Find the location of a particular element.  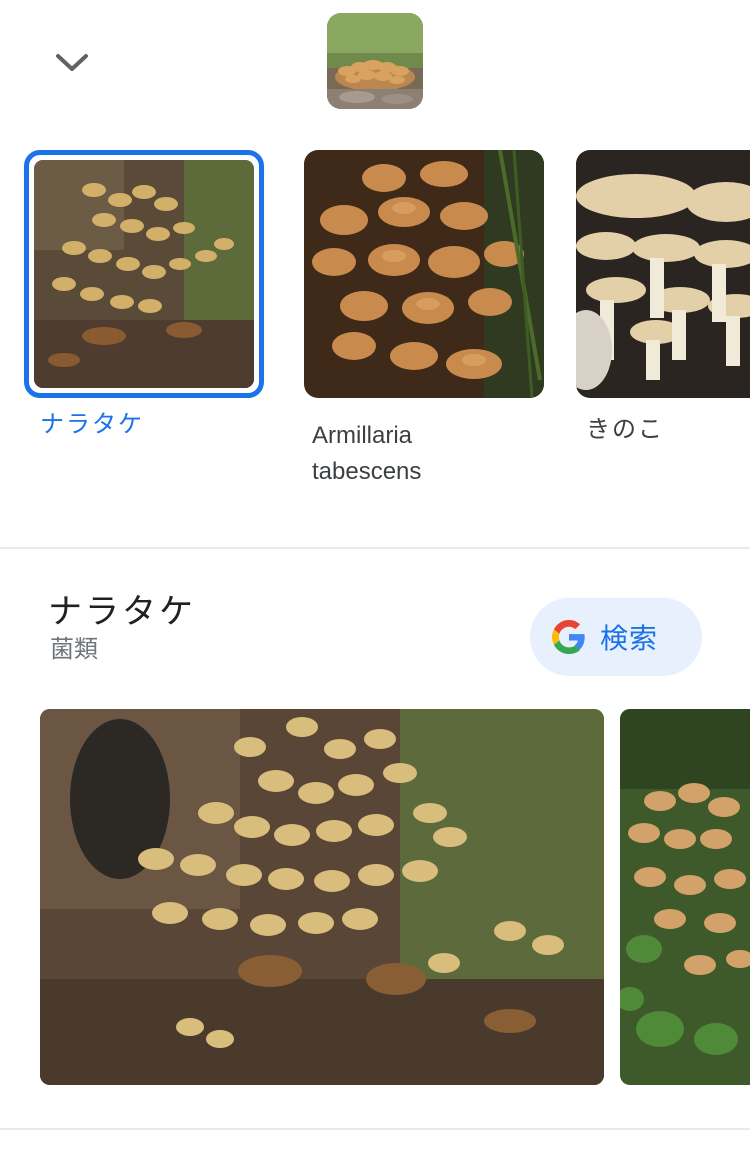

query-image-thumbnail is located at coordinates (375, 61).